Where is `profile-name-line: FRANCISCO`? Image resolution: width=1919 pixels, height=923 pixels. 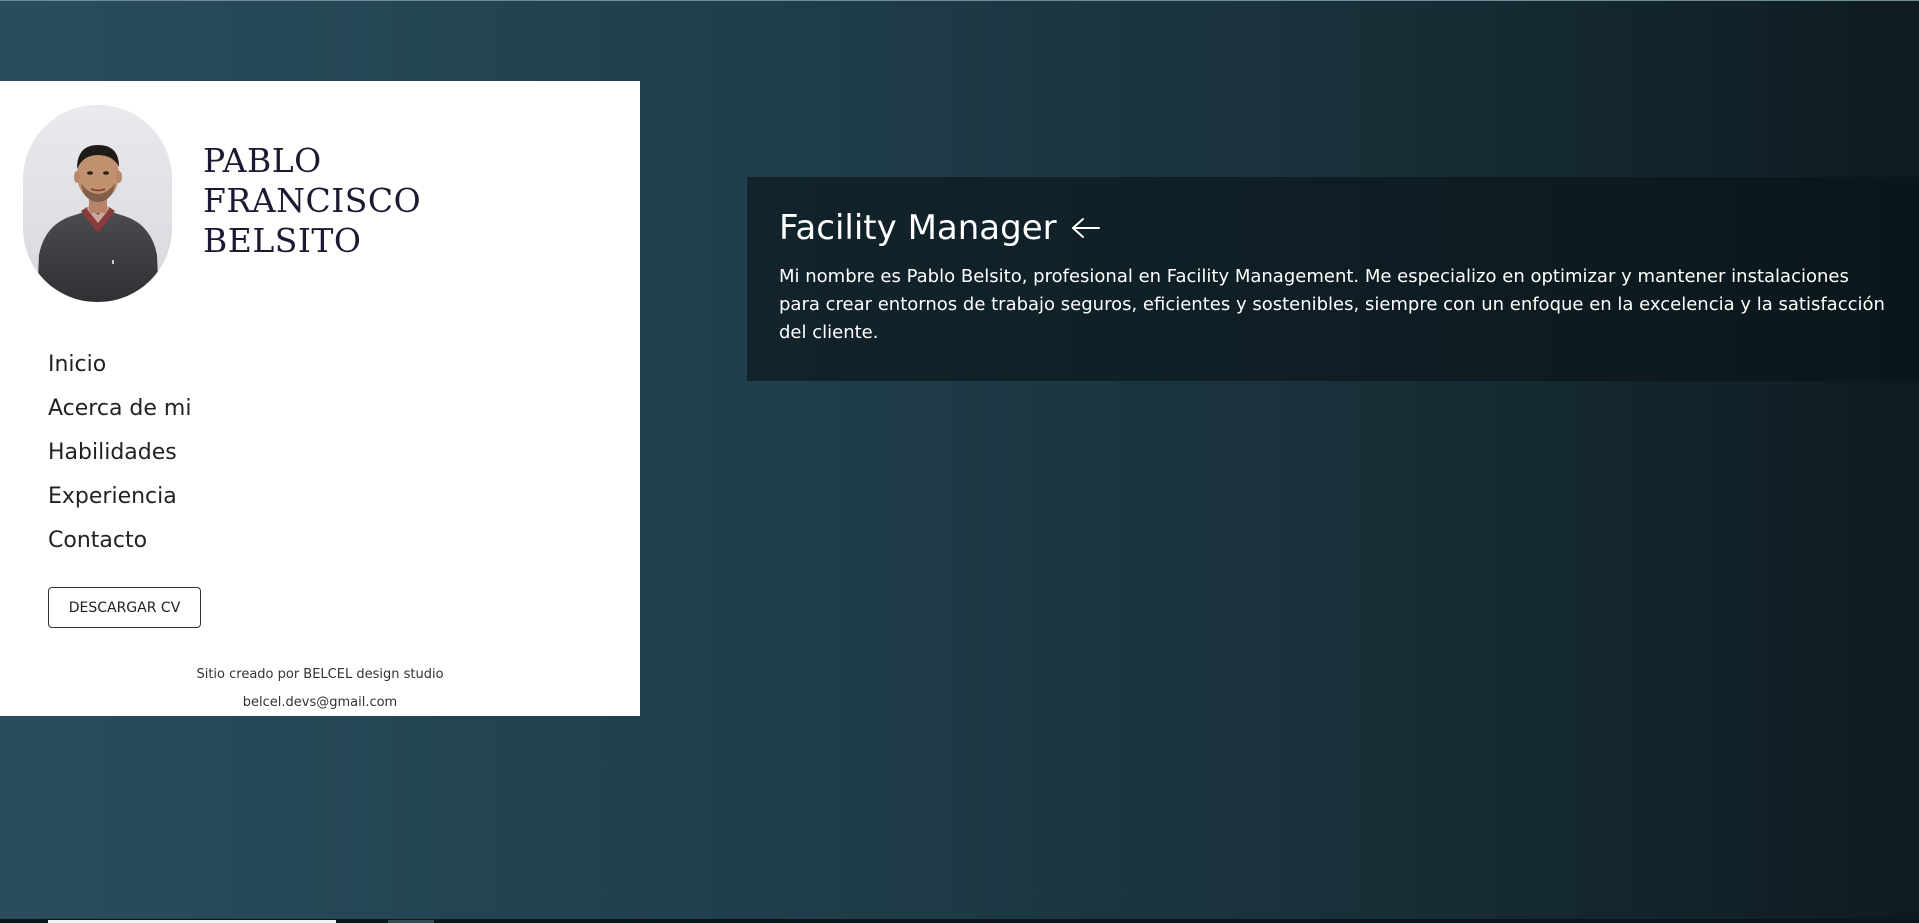 profile-name-line: FRANCISCO is located at coordinates (312, 200).